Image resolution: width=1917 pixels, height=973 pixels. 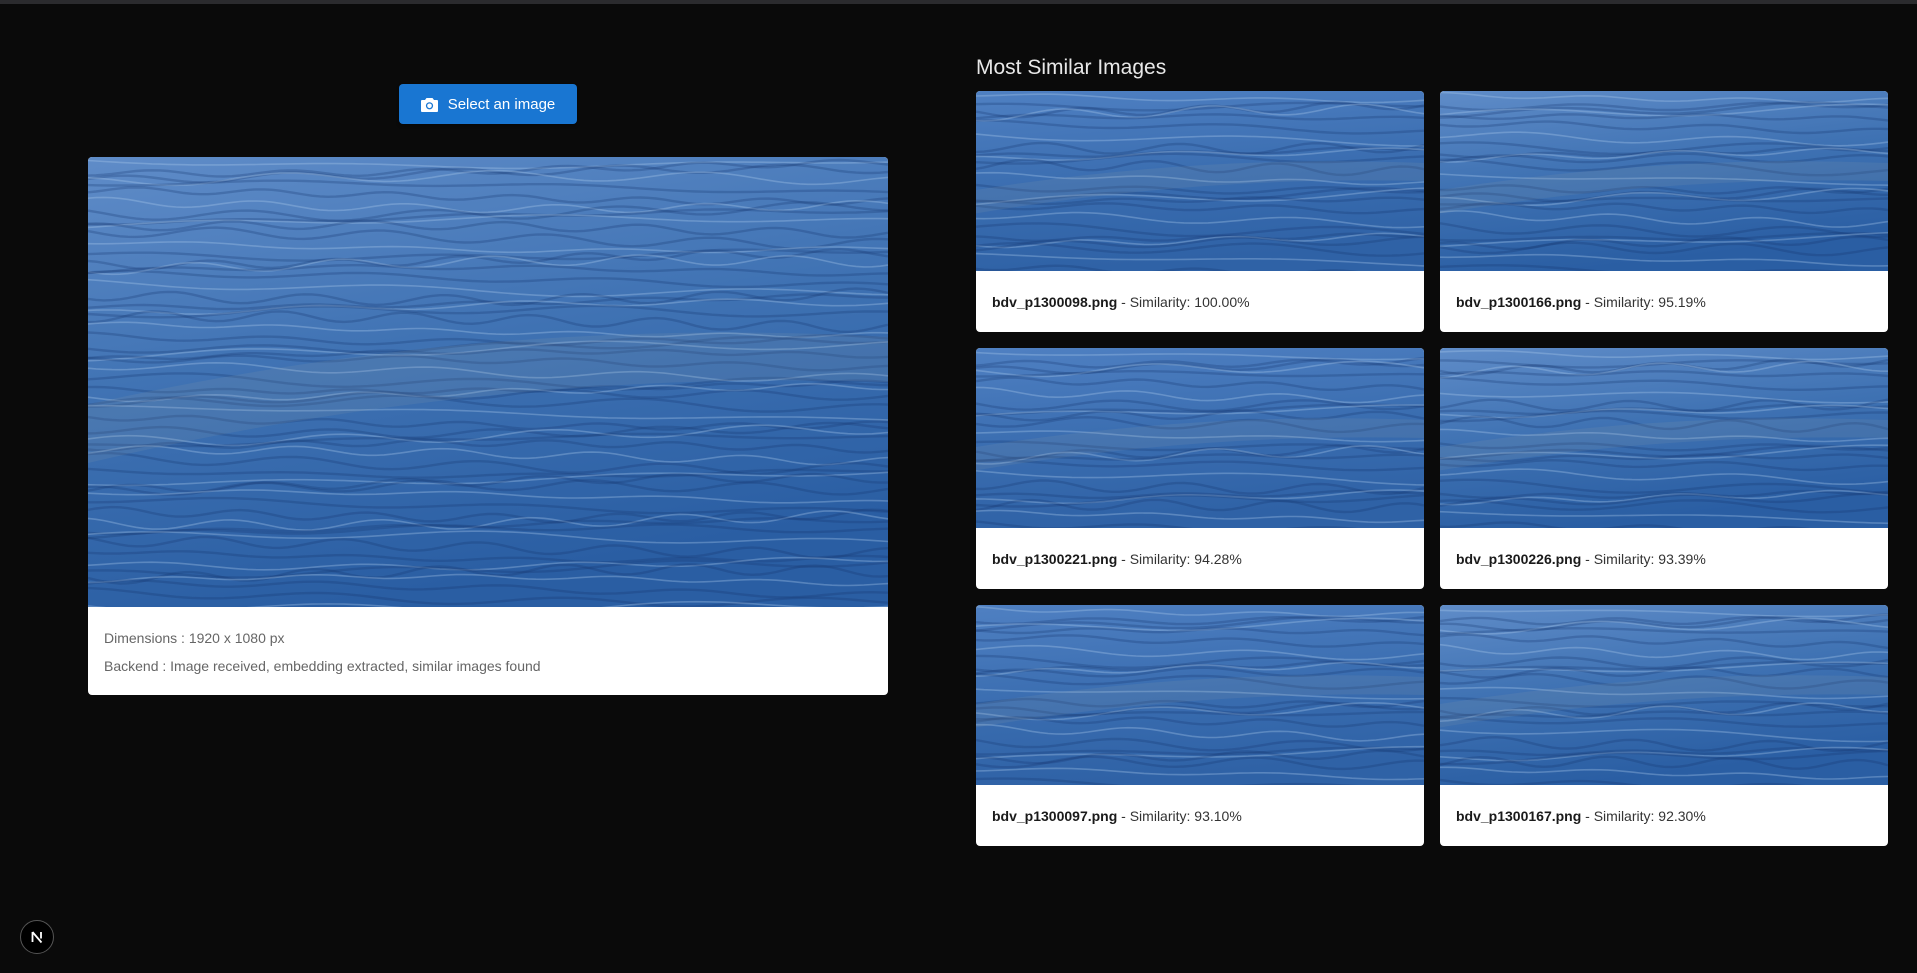 What do you see at coordinates (1682, 558) in the screenshot?
I see `result-similarity: 93.39%` at bounding box center [1682, 558].